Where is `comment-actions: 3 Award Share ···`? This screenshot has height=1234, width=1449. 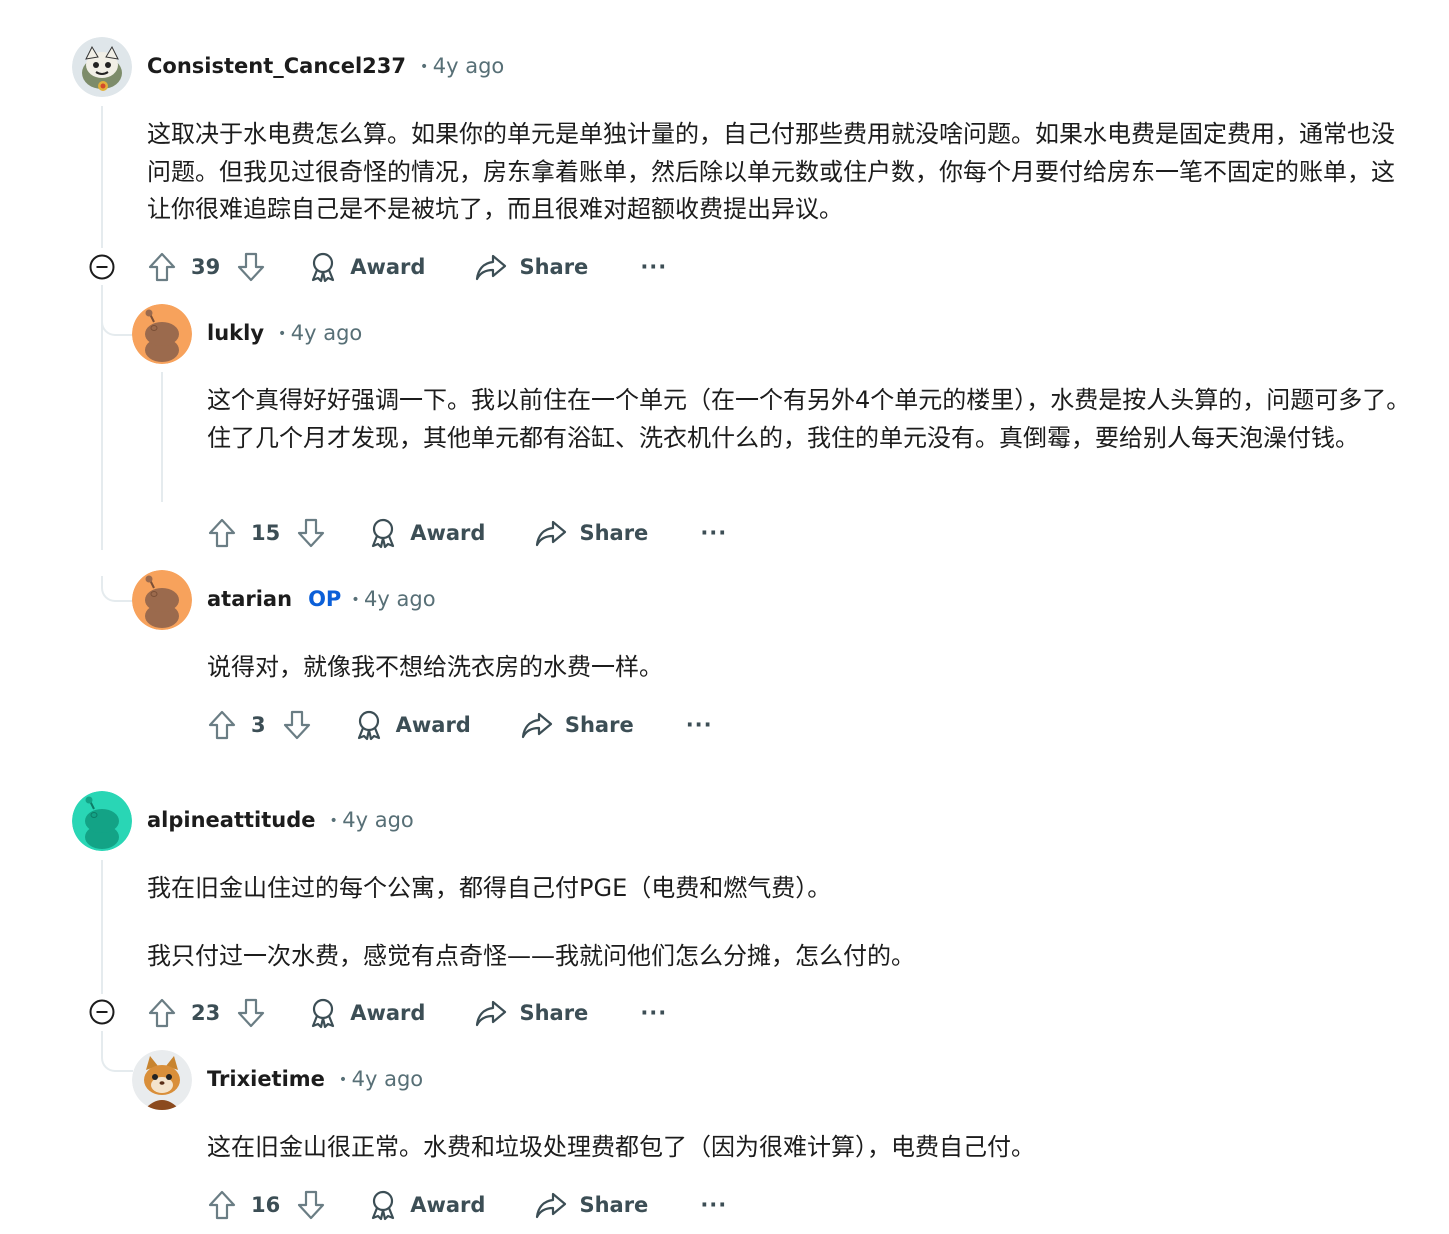 comment-actions: 3 Award Share ··· is located at coordinates (460, 725).